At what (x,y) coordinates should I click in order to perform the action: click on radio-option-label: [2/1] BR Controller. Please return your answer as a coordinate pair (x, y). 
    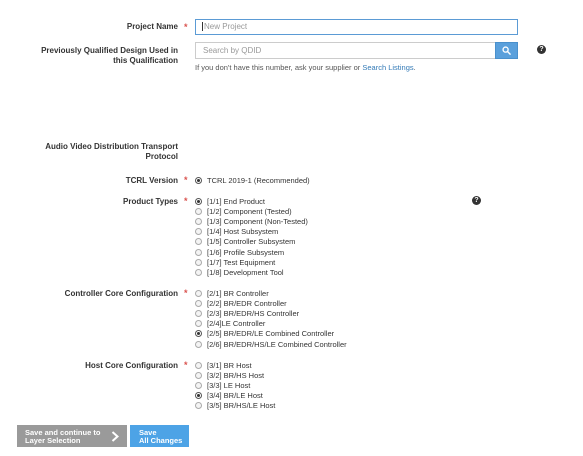
    Looking at the image, I should click on (238, 293).